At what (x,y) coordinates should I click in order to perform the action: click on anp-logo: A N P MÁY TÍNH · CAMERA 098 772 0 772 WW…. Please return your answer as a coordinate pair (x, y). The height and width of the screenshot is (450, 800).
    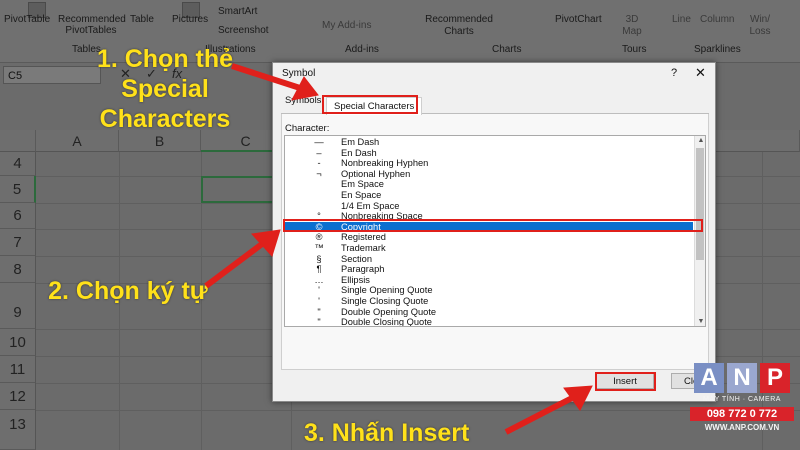
    Looking at the image, I should click on (742, 400).